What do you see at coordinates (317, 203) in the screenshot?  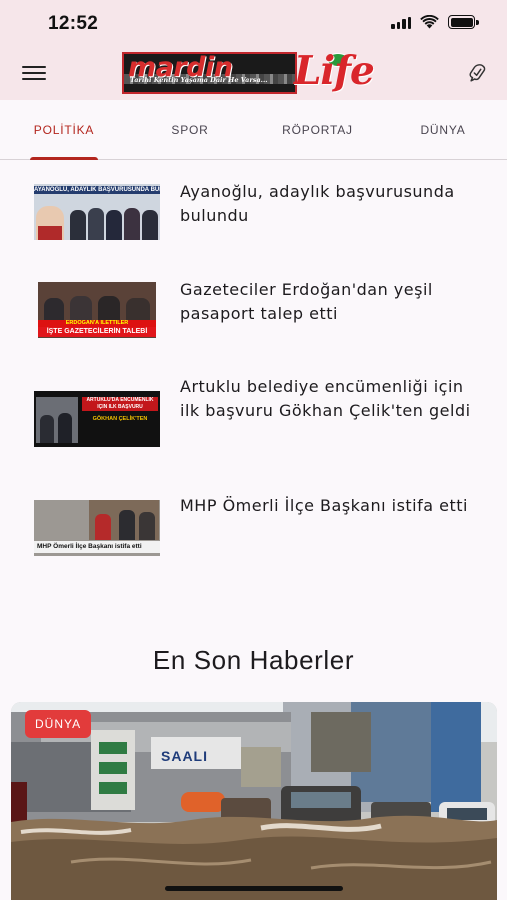 I see `news-title: Ayanoğlu, adaylık başvurusunda bulundu` at bounding box center [317, 203].